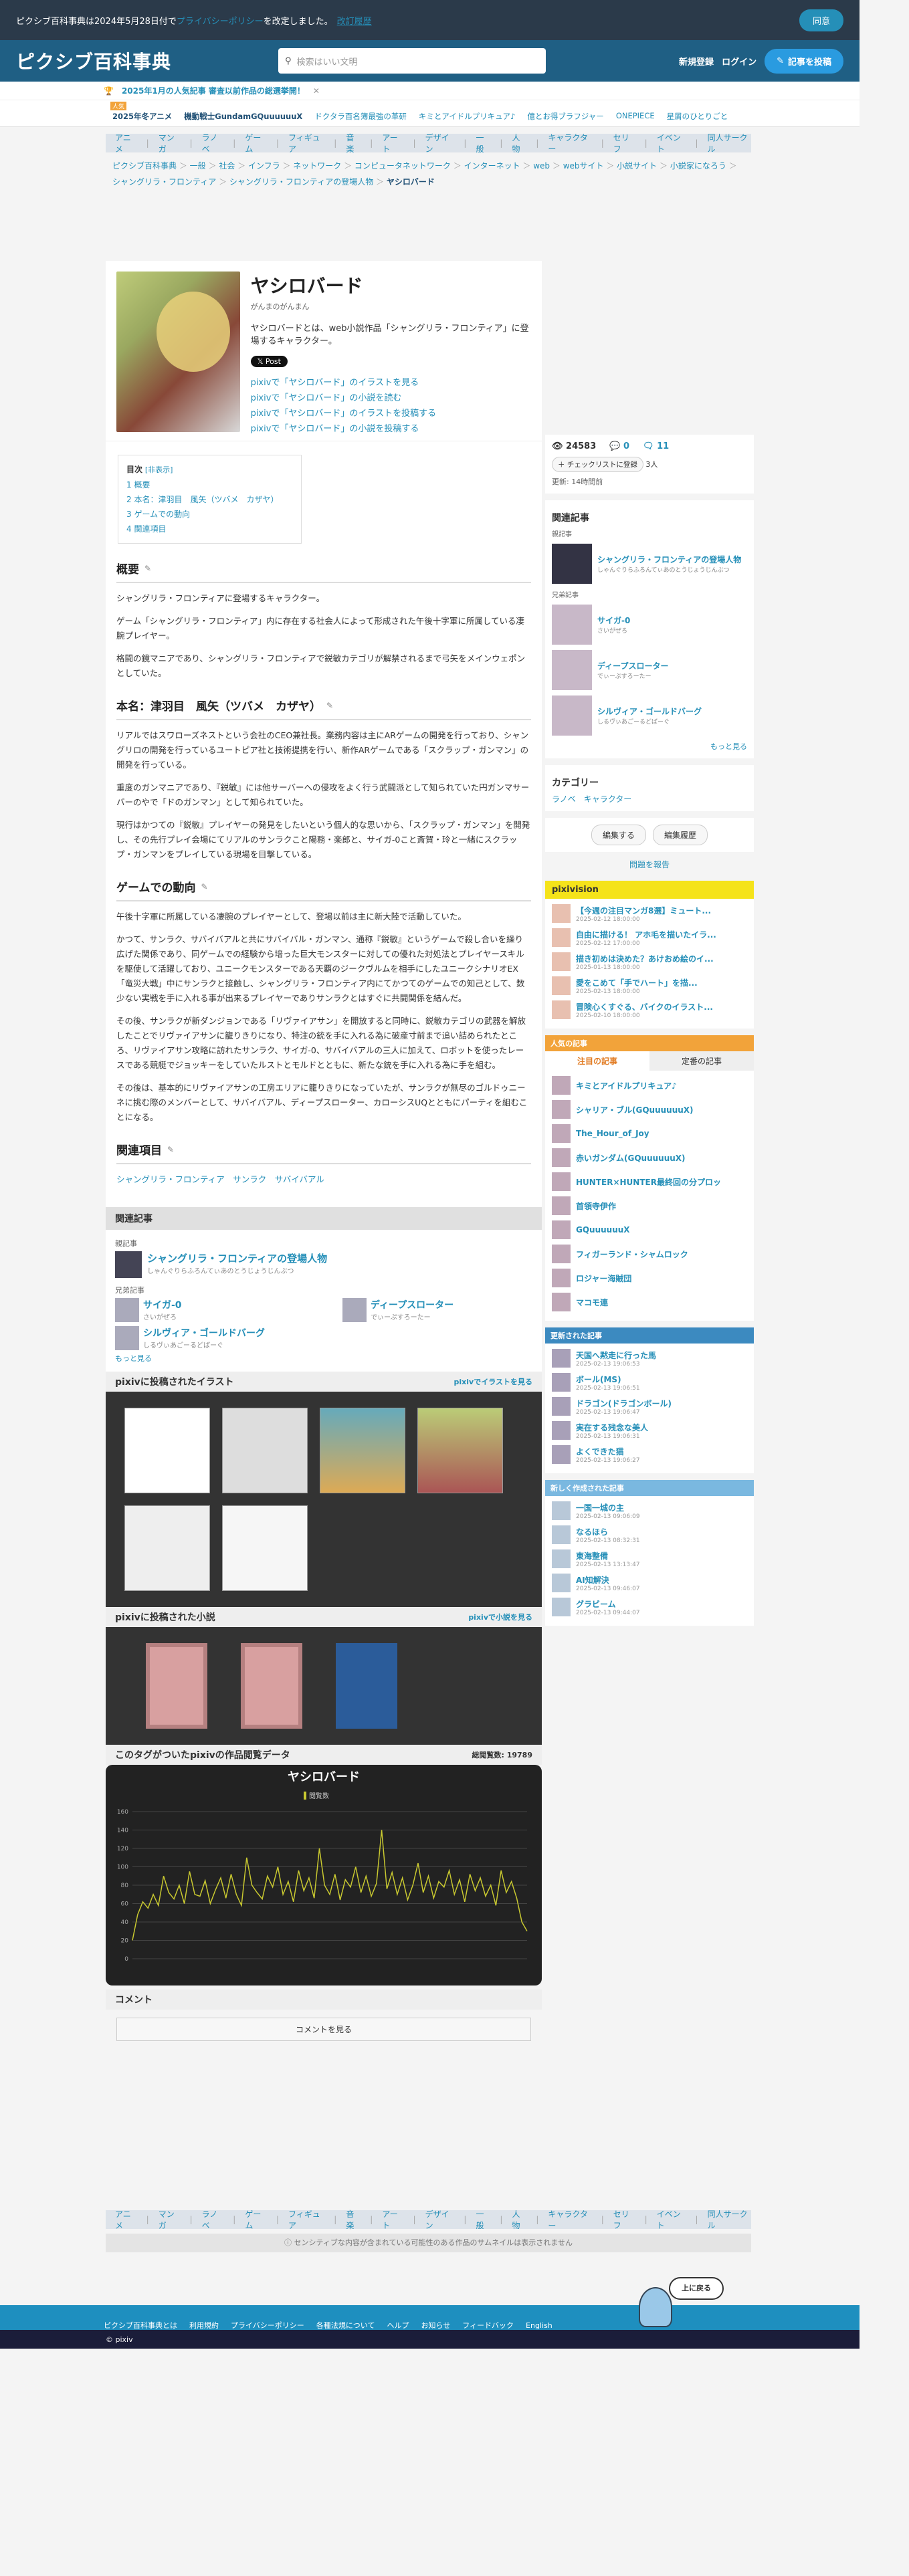 The height and width of the screenshot is (2576, 909). I want to click on sibling-item: ディープスローター でぃーぷすろーたー, so click(436, 1310).